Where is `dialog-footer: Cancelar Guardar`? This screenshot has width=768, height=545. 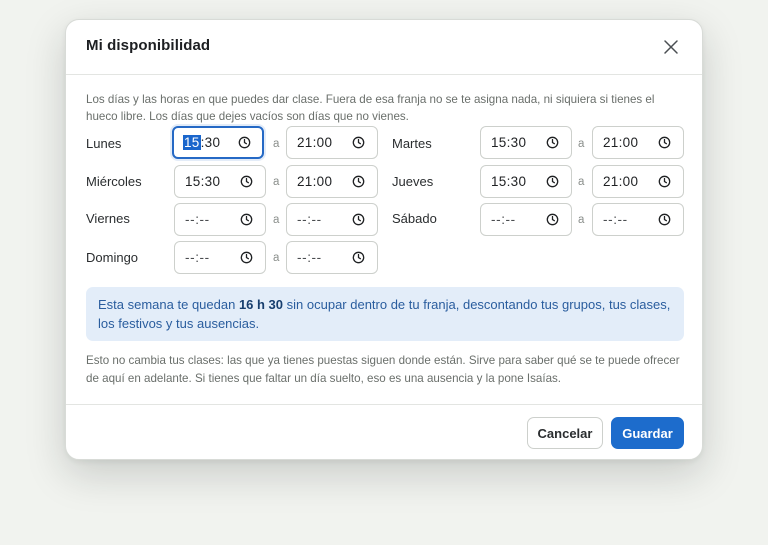 dialog-footer: Cancelar Guardar is located at coordinates (384, 433).